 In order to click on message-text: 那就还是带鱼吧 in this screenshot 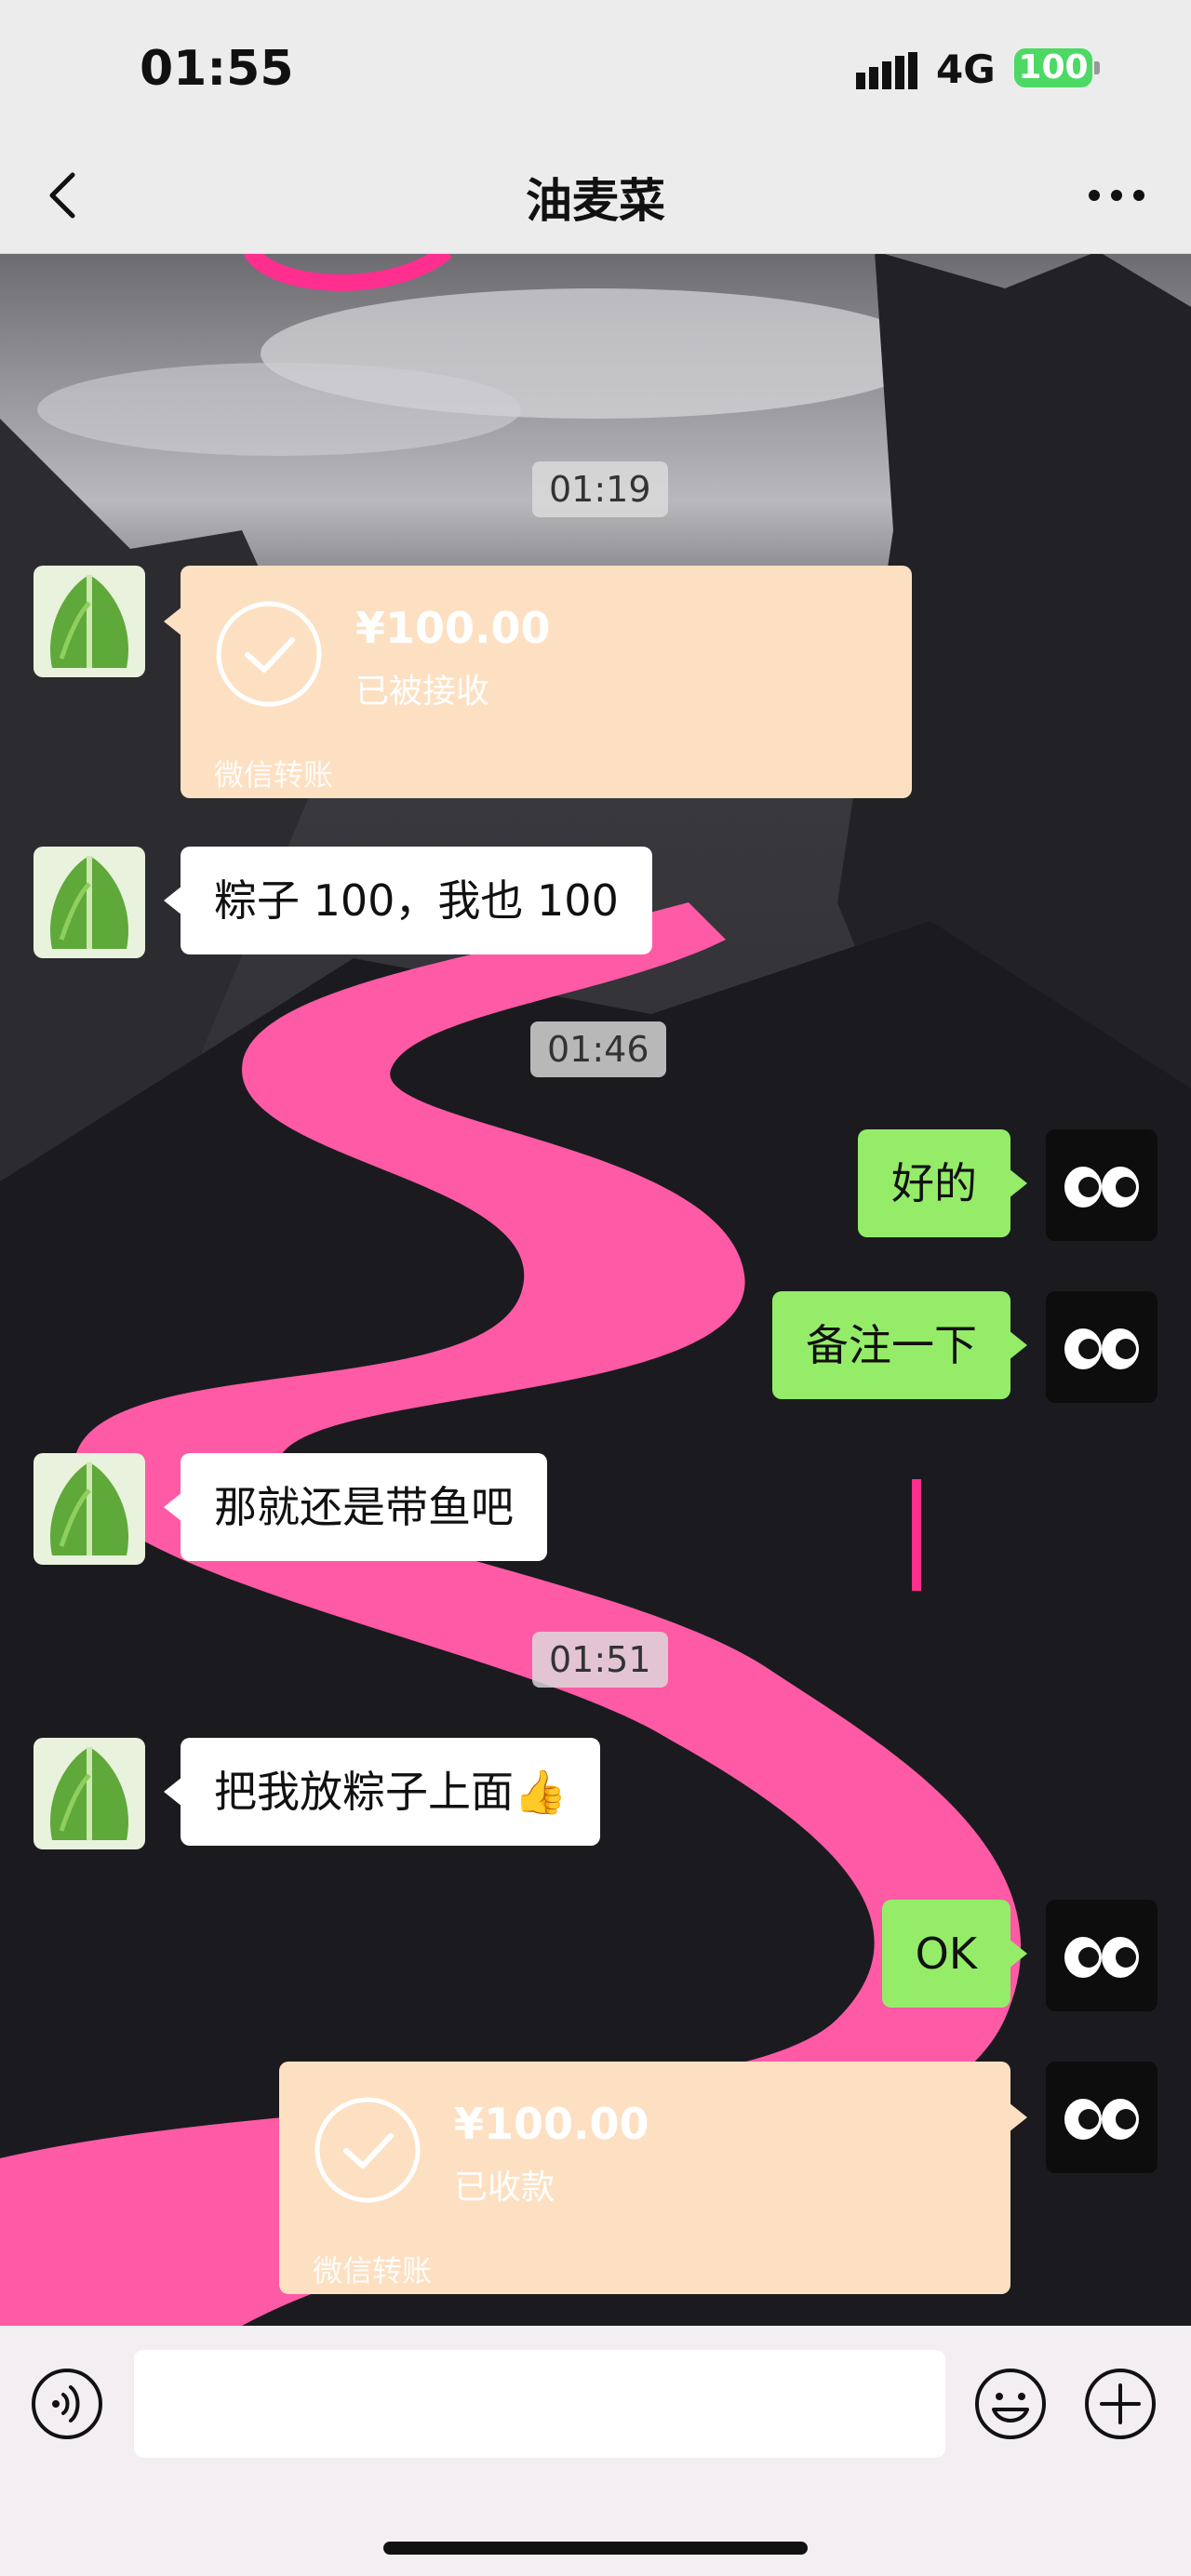, I will do `click(364, 1507)`.